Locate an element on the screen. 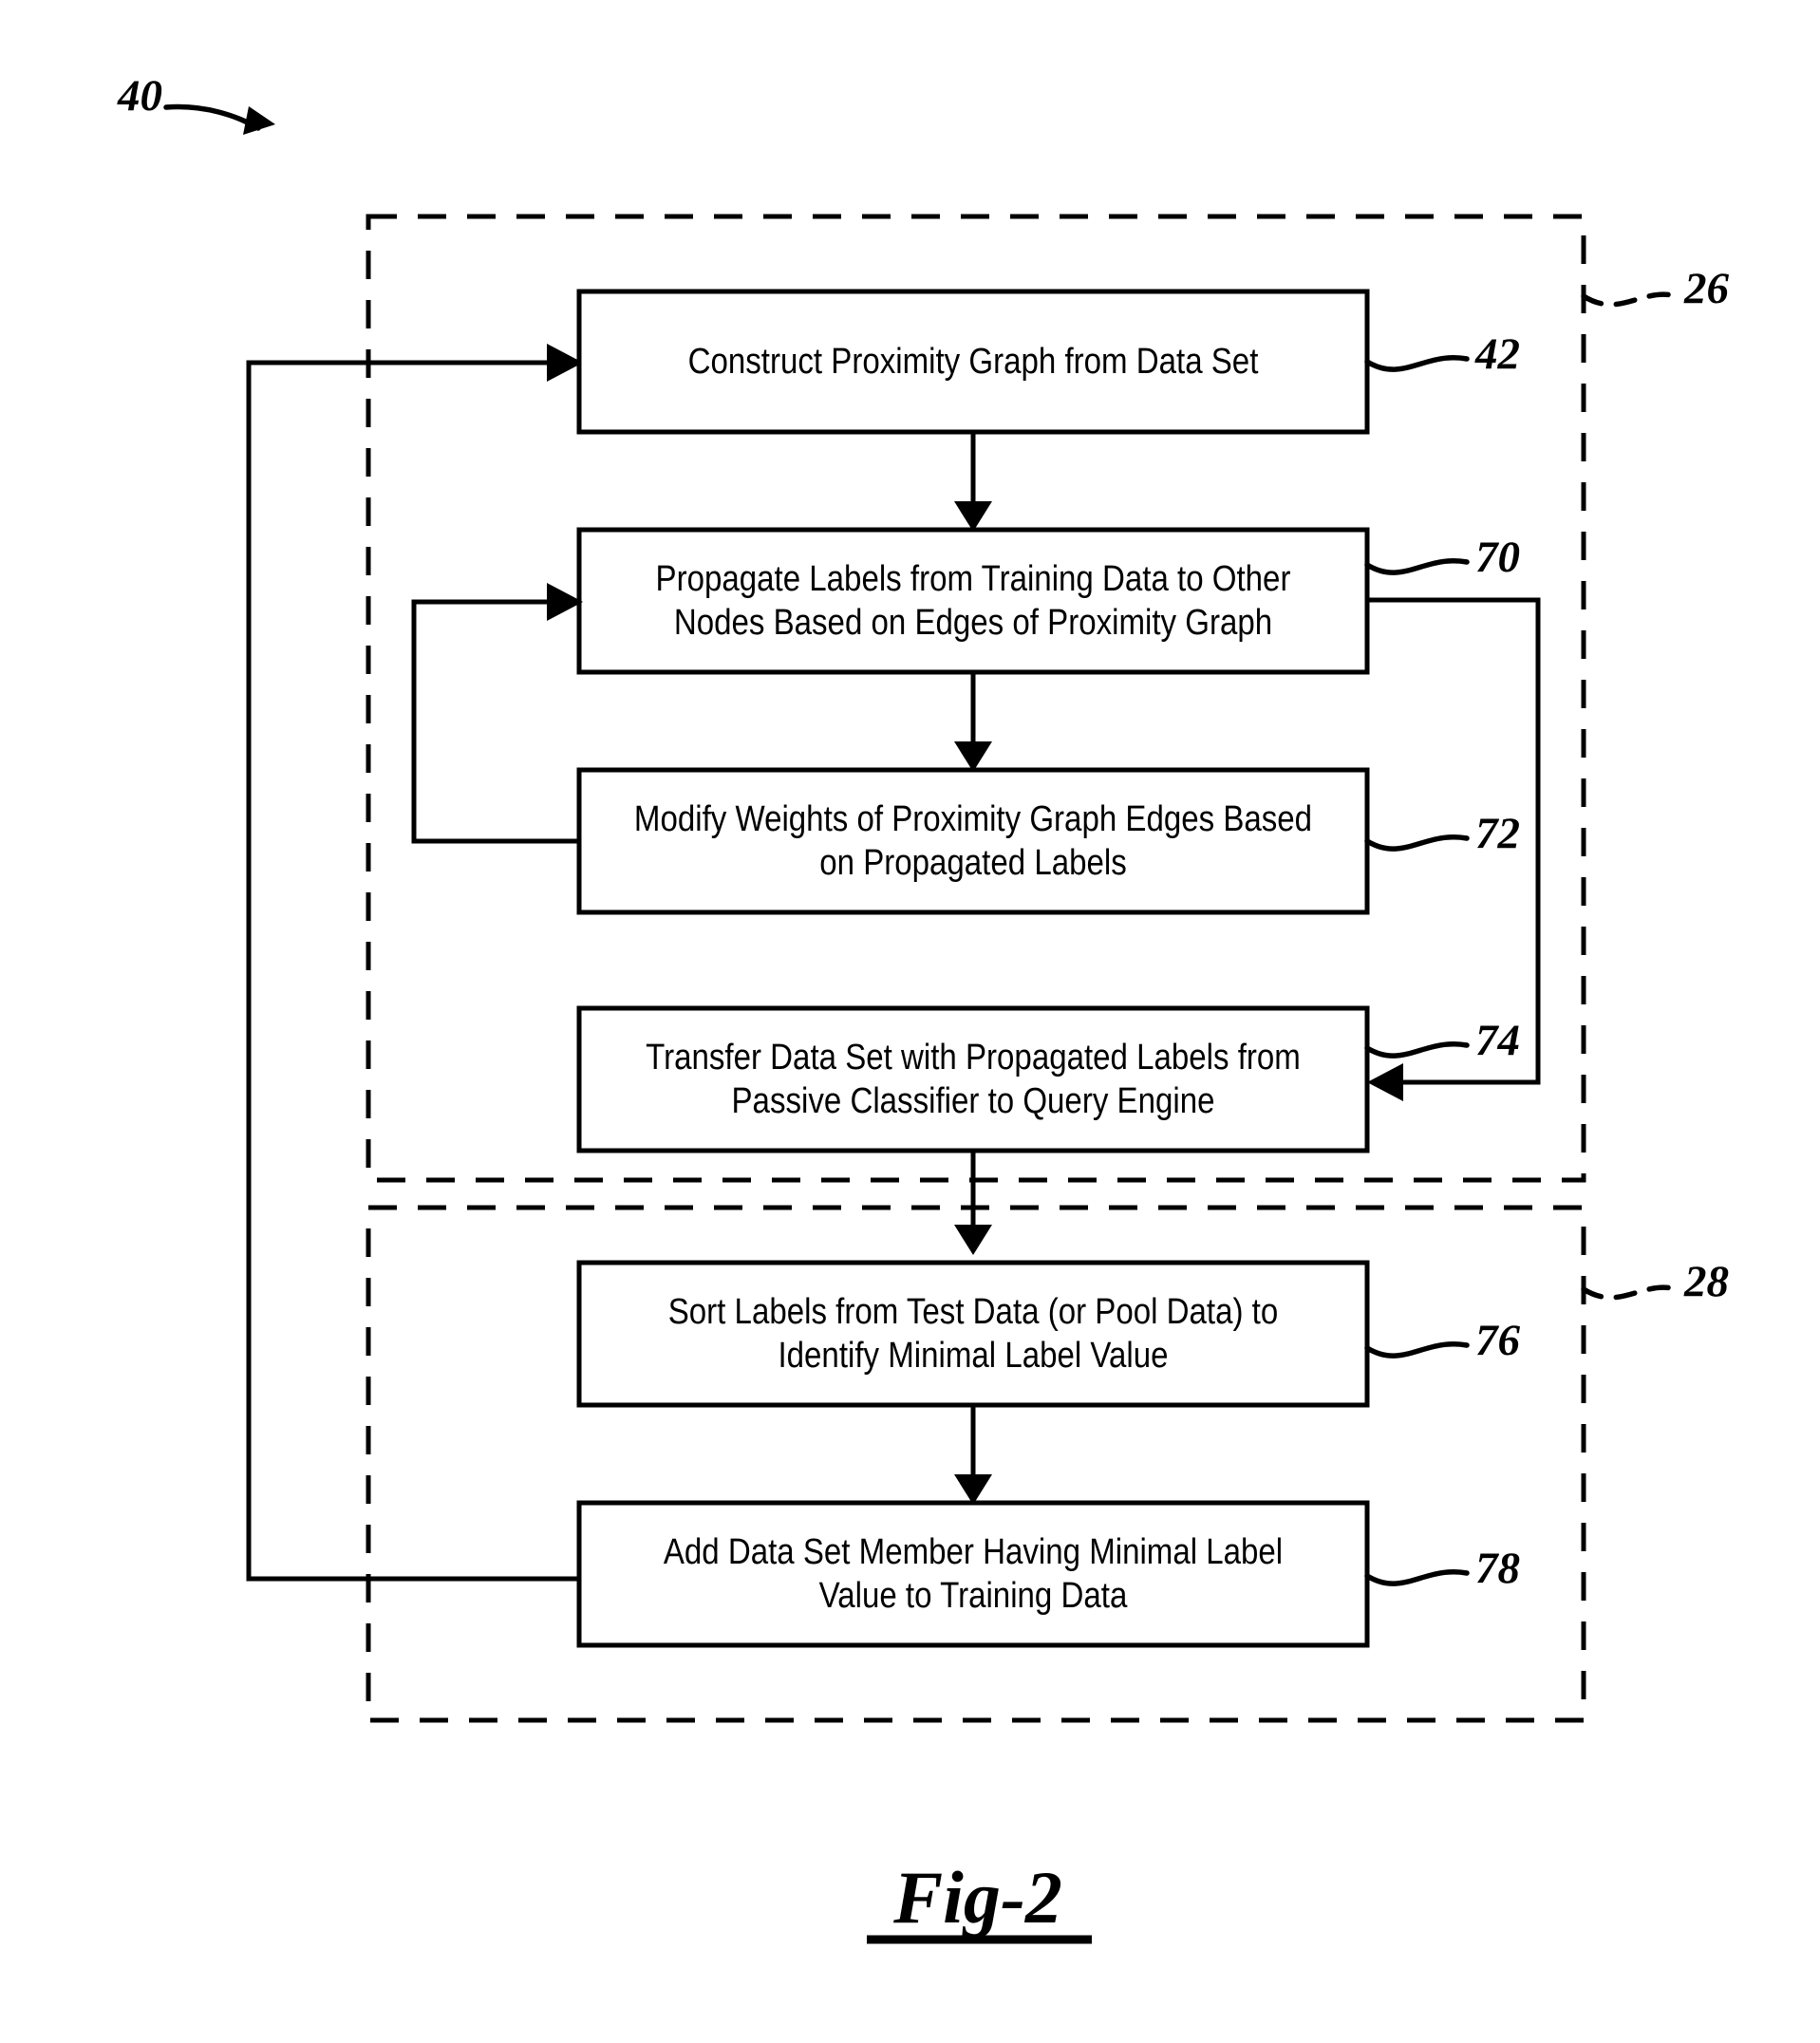  ref-num-26: 26 is located at coordinates (1706, 288).